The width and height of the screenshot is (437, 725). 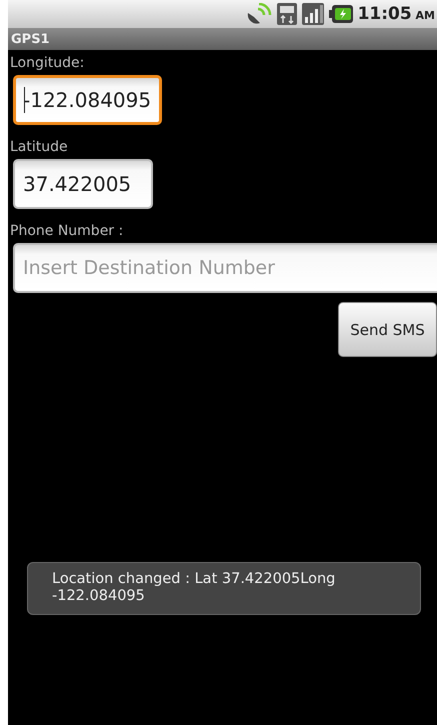 I want to click on gps-signal-icon, so click(x=259, y=14).